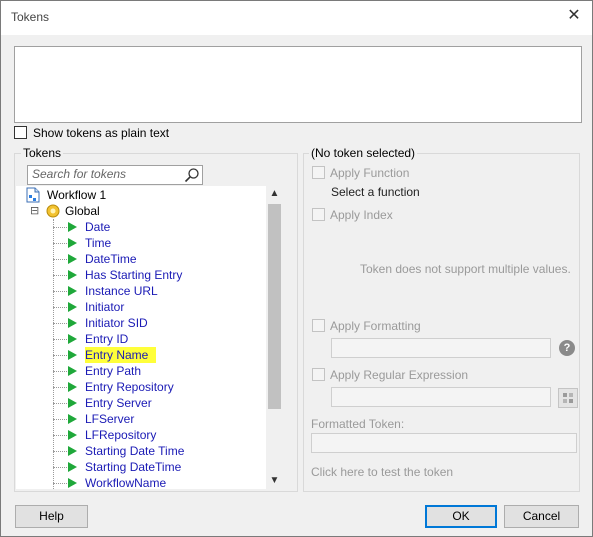 This screenshot has height=537, width=593. What do you see at coordinates (153, 451) in the screenshot?
I see `token-item: Starting Date Time` at bounding box center [153, 451].